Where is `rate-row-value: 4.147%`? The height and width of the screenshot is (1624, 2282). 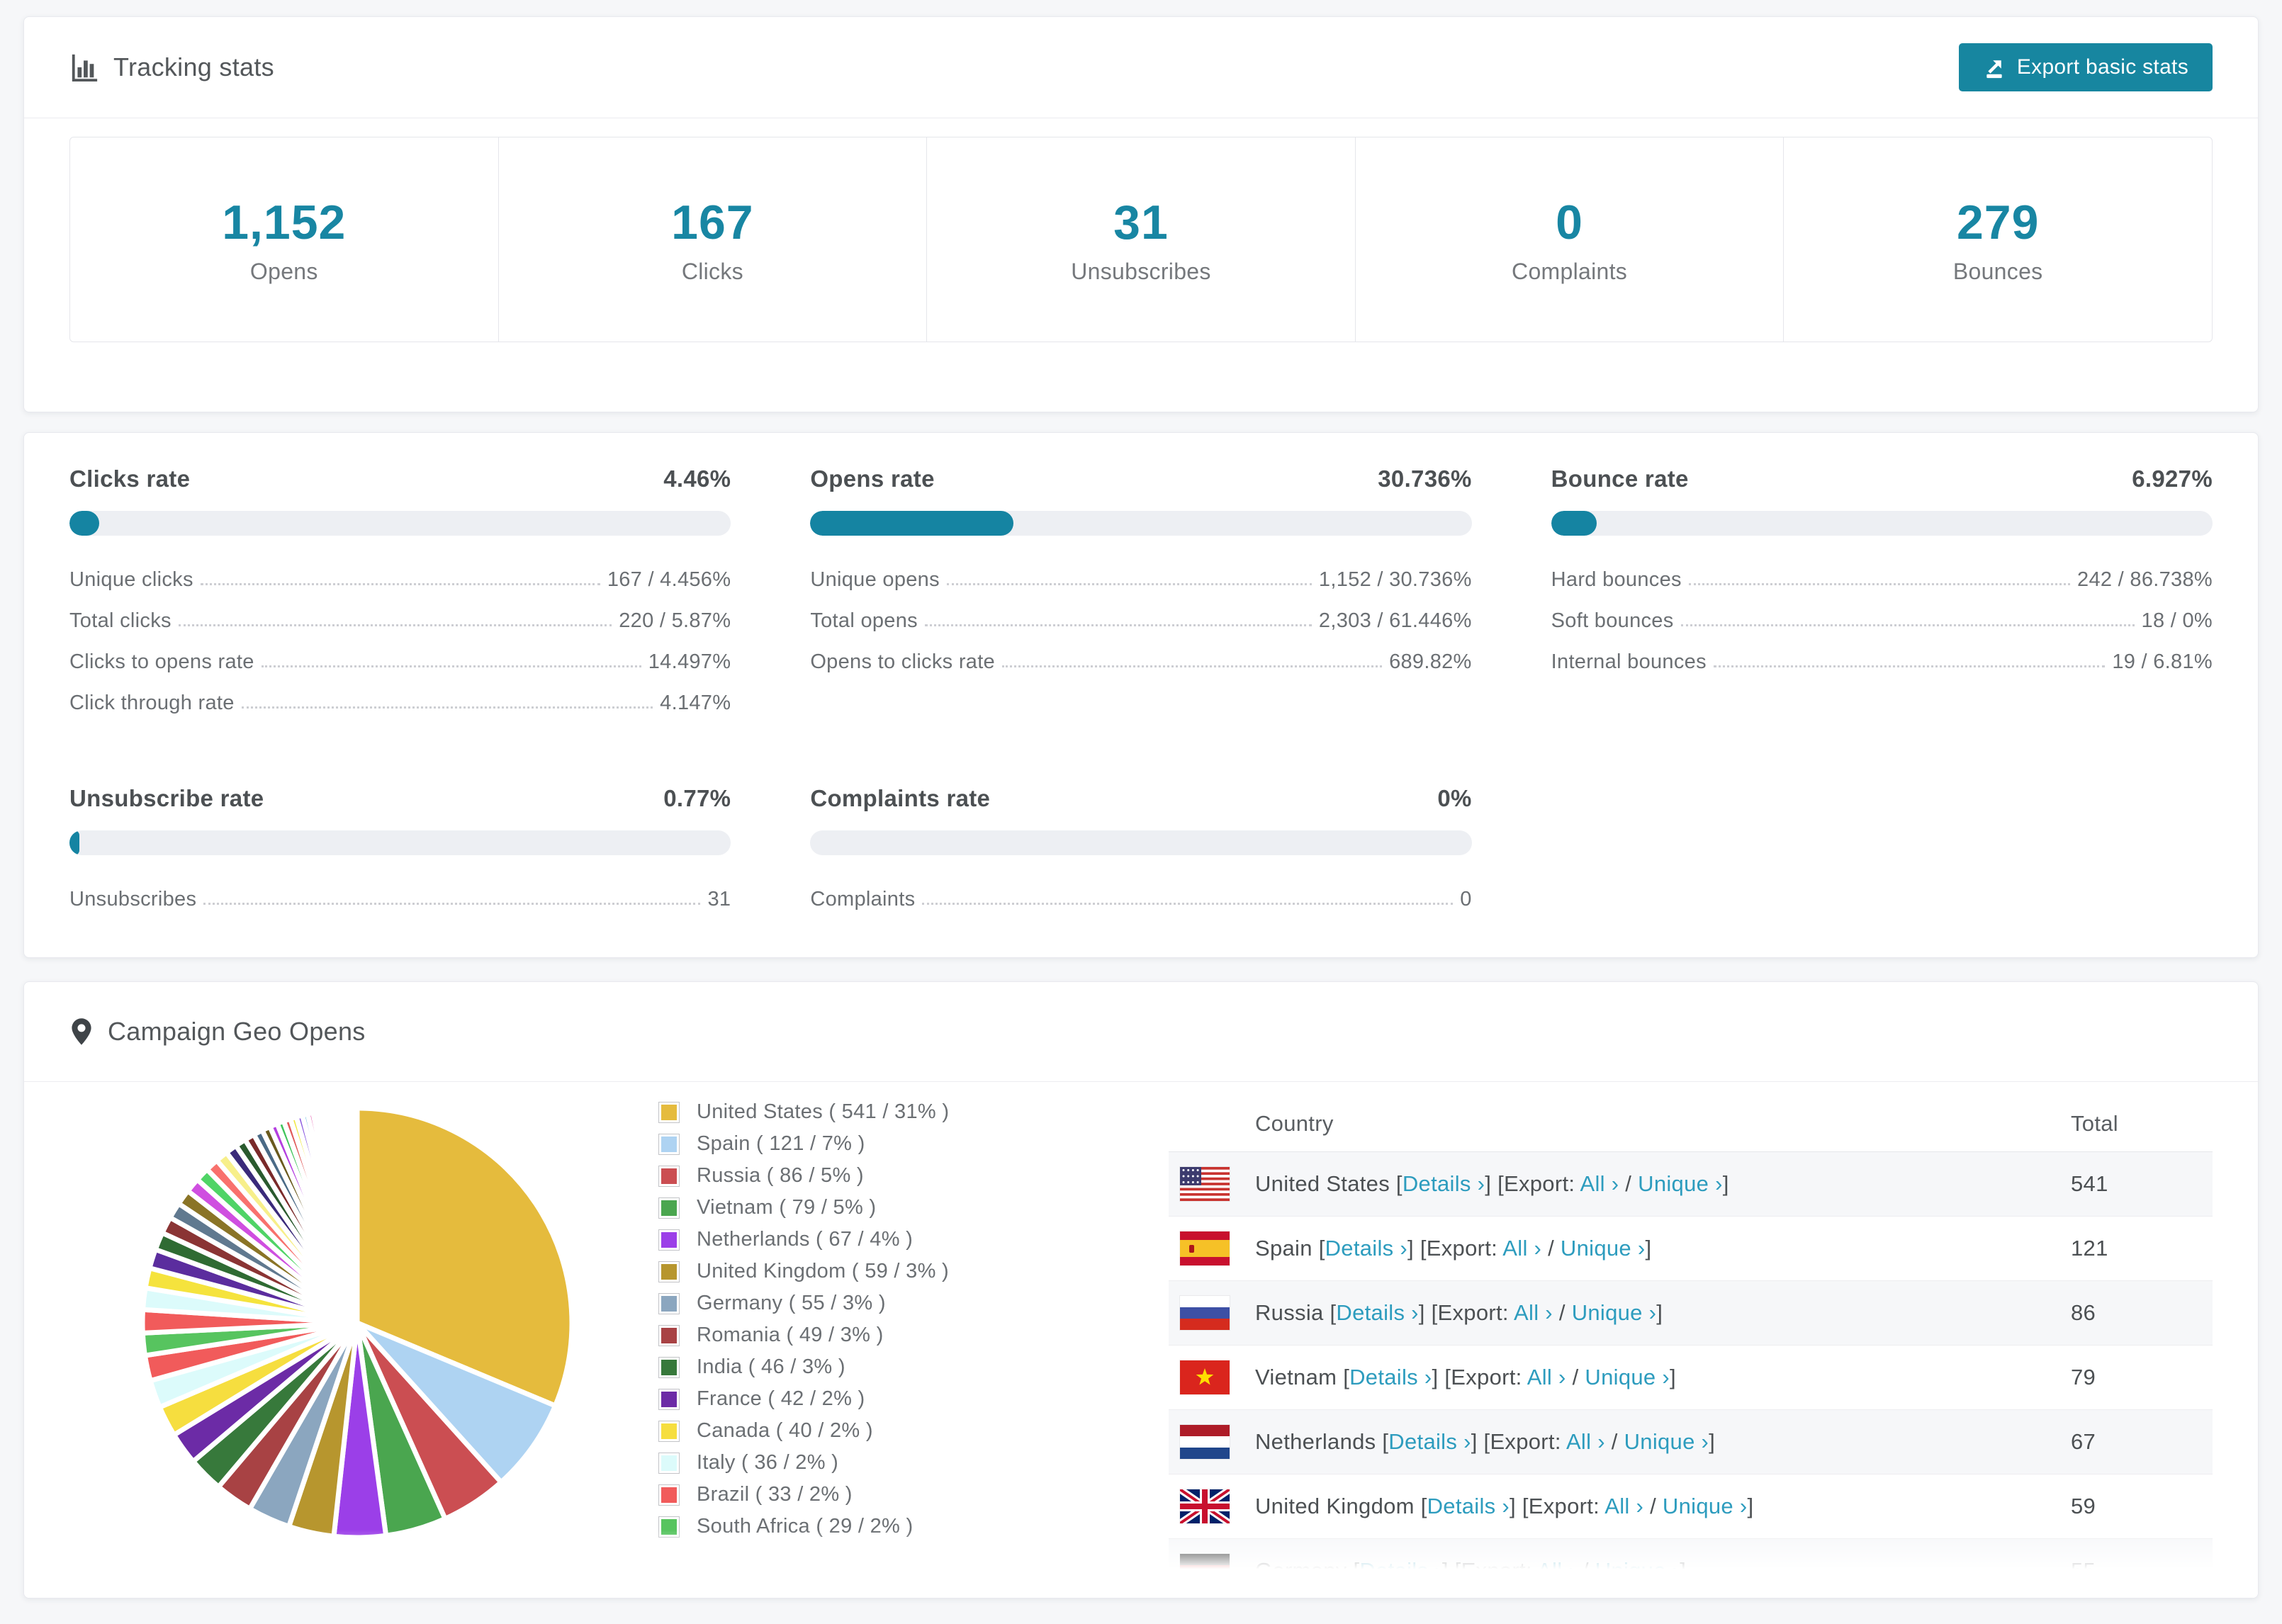
rate-row-value: 4.147% is located at coordinates (696, 703).